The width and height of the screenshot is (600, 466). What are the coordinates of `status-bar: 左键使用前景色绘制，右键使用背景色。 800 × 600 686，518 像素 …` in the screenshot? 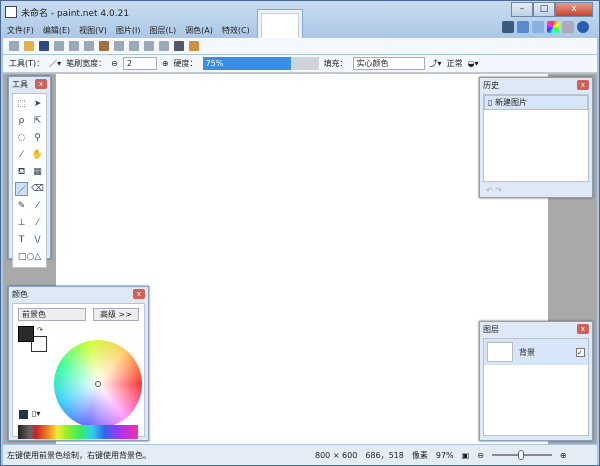 It's located at (300, 455).